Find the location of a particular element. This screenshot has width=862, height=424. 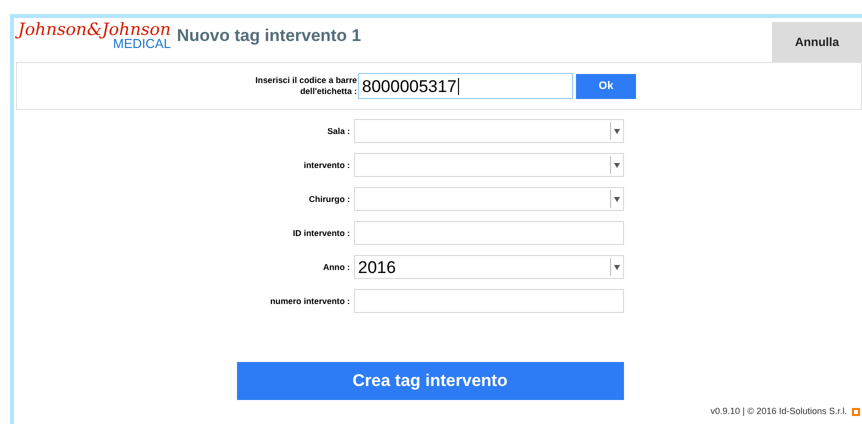

barcode-label: Inserisci il codice a barre dell'etichetta : is located at coordinates (305, 86).